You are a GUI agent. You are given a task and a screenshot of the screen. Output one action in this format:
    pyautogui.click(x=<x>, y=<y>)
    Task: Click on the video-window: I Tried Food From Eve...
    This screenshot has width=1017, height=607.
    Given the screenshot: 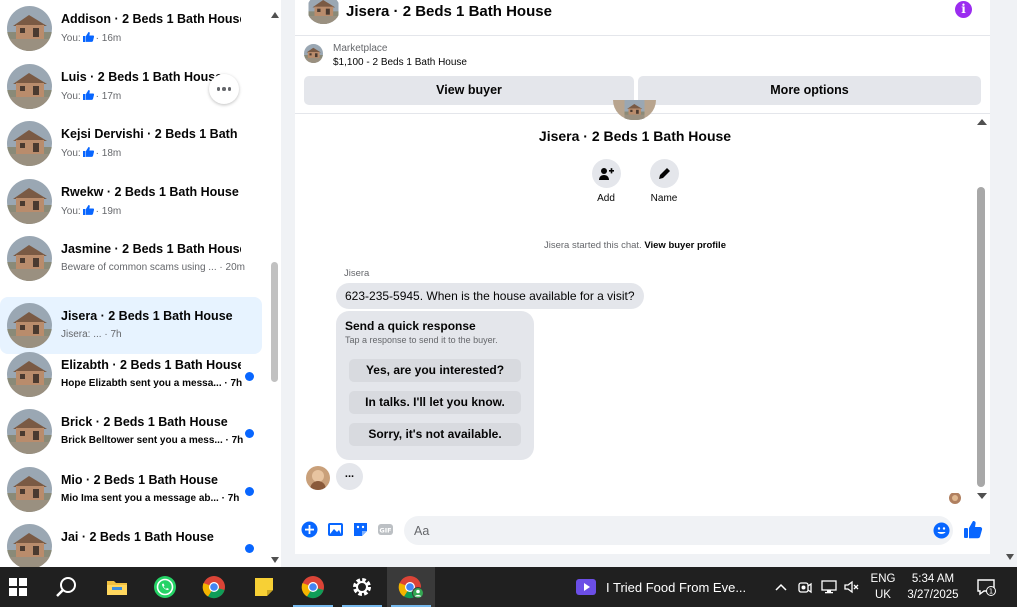 What is the action you would take?
    pyautogui.click(x=666, y=587)
    